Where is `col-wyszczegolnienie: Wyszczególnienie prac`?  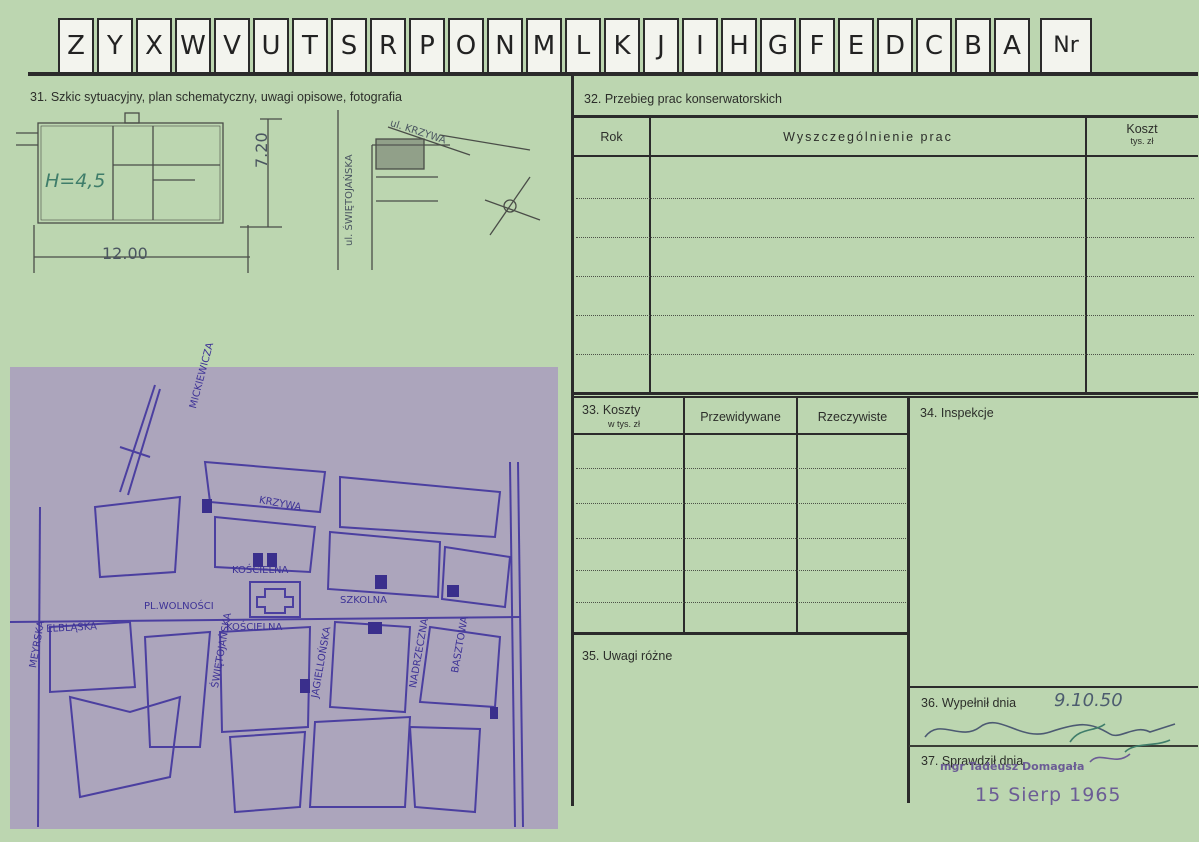 col-wyszczegolnienie: Wyszczególnienie prac is located at coordinates (868, 137).